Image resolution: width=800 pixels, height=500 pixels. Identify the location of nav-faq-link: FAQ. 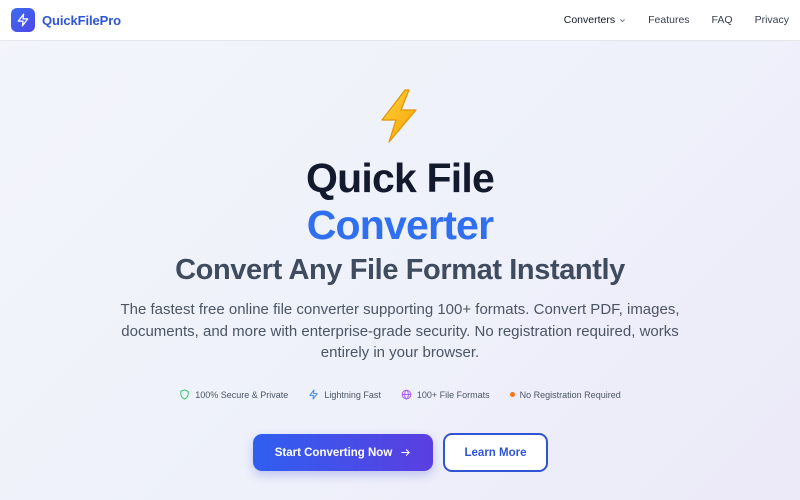
(722, 20).